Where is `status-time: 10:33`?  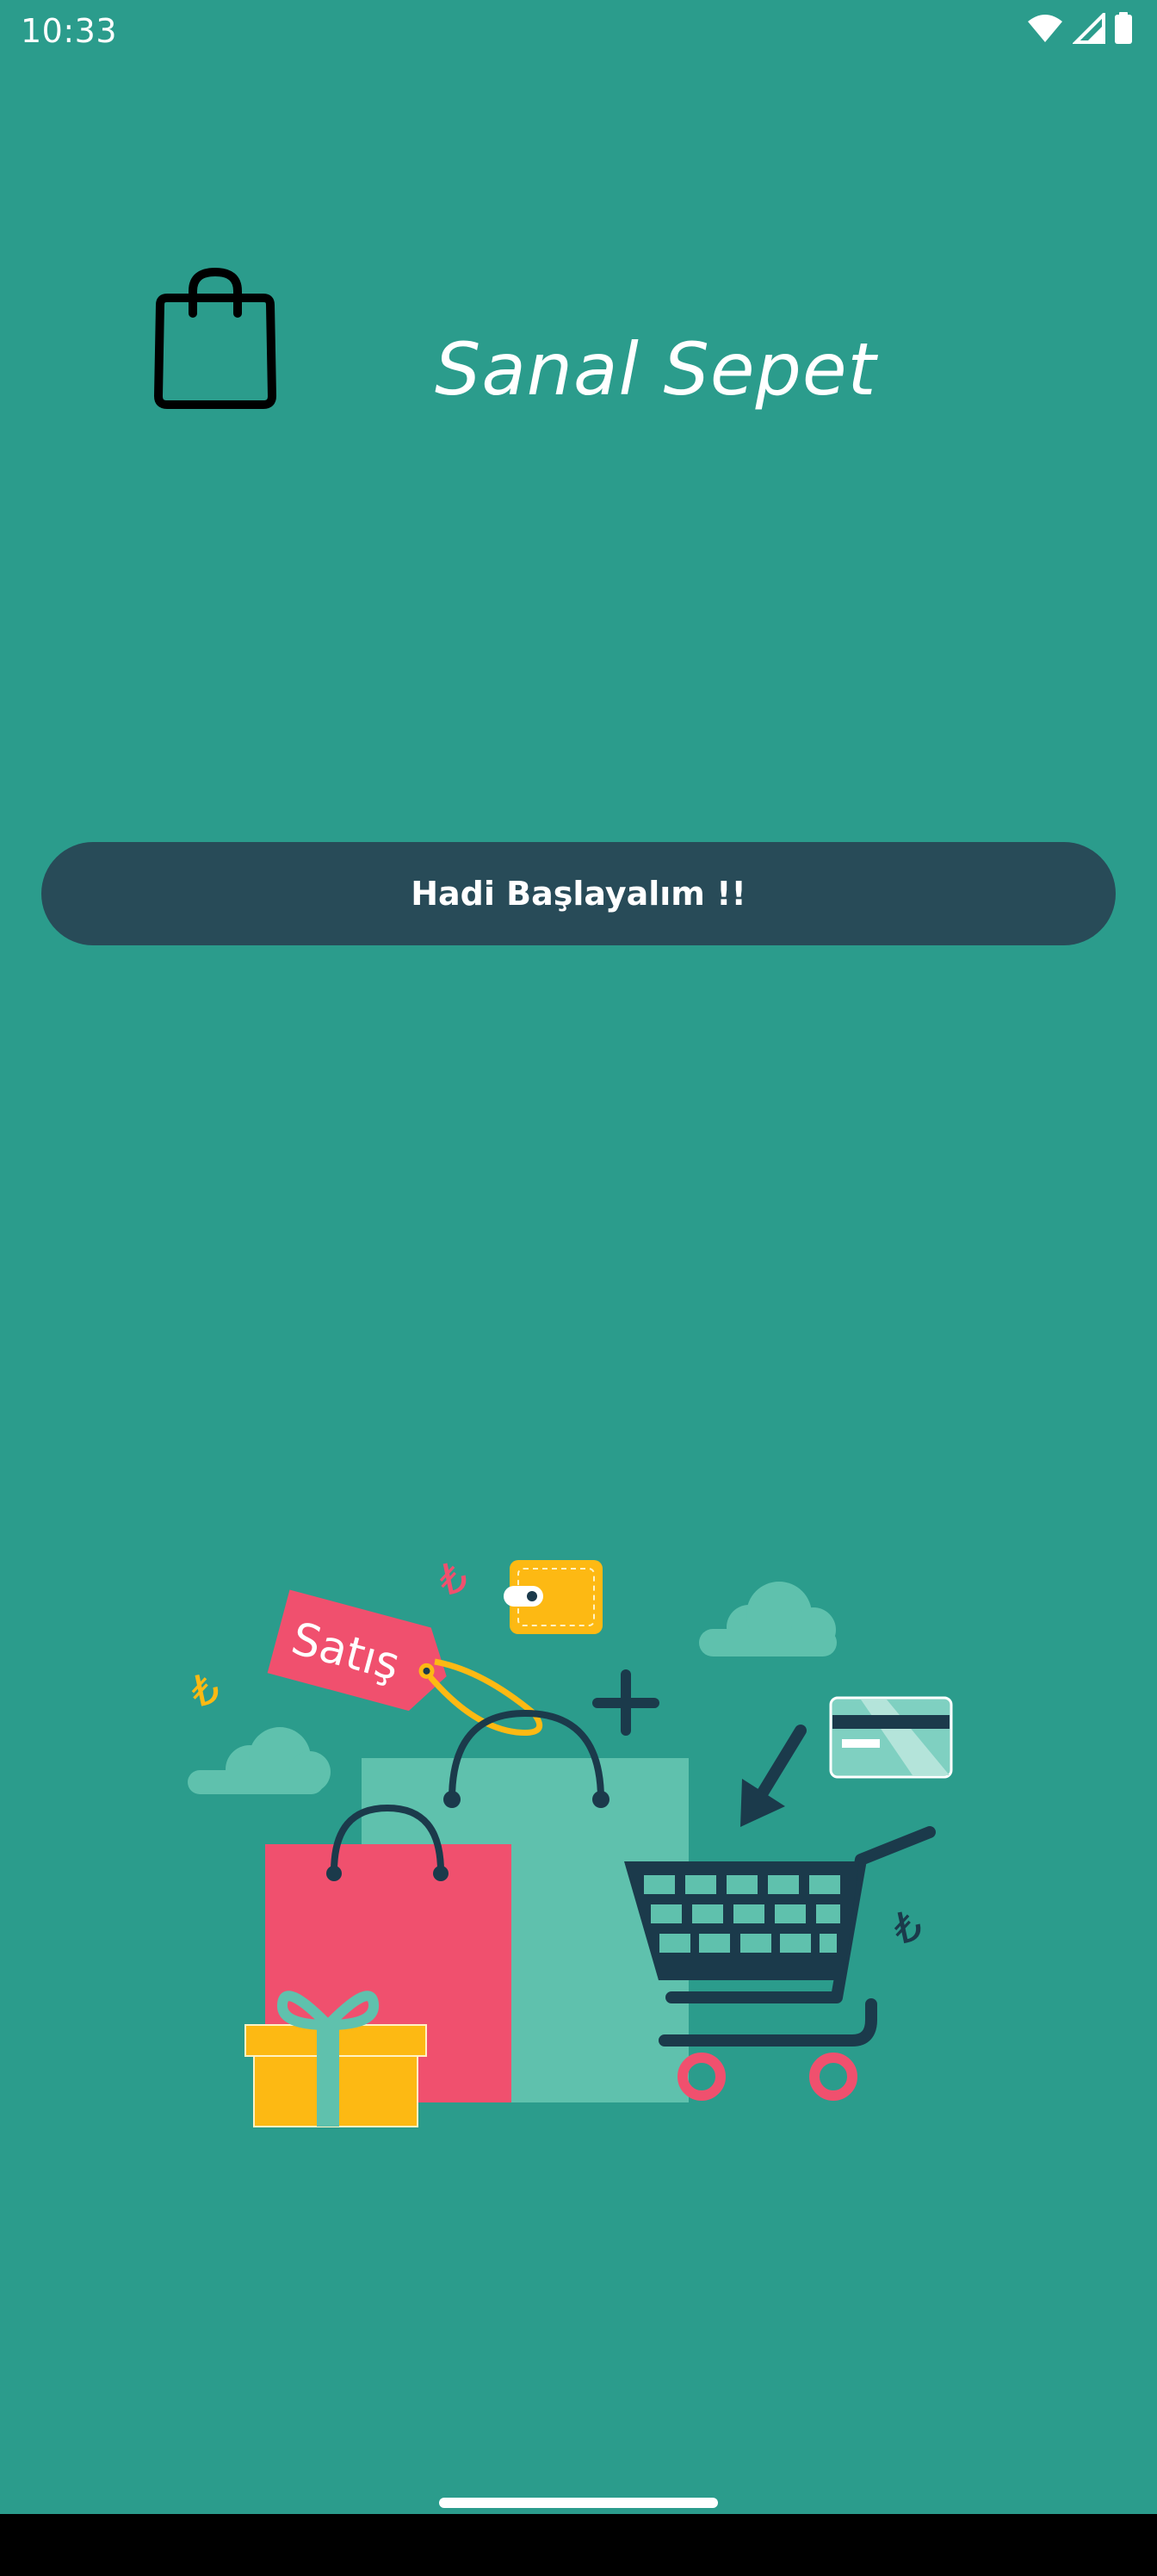
status-time: 10:33 is located at coordinates (70, 31).